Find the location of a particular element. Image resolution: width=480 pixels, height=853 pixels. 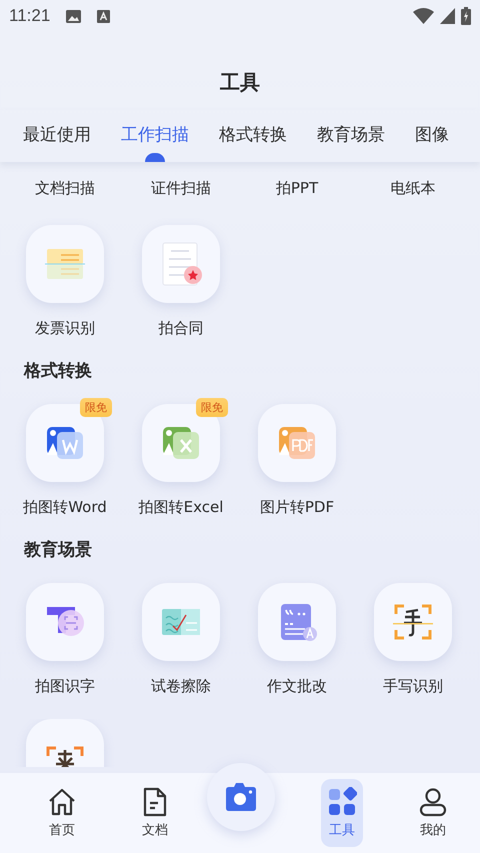

section-heading: 教育场景 is located at coordinates (58, 550).